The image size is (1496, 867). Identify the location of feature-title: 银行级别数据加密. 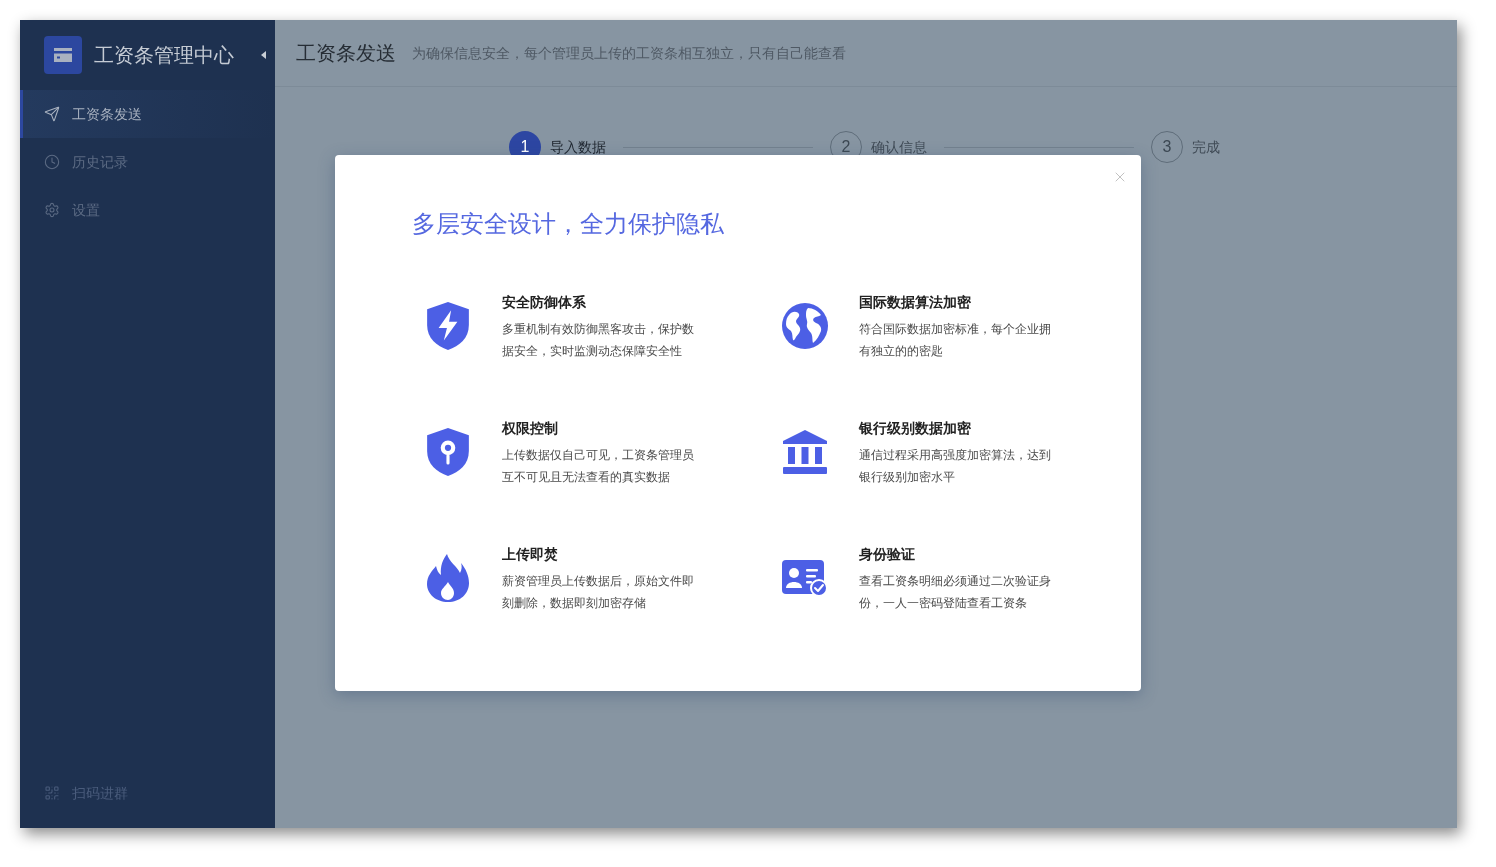
(915, 428).